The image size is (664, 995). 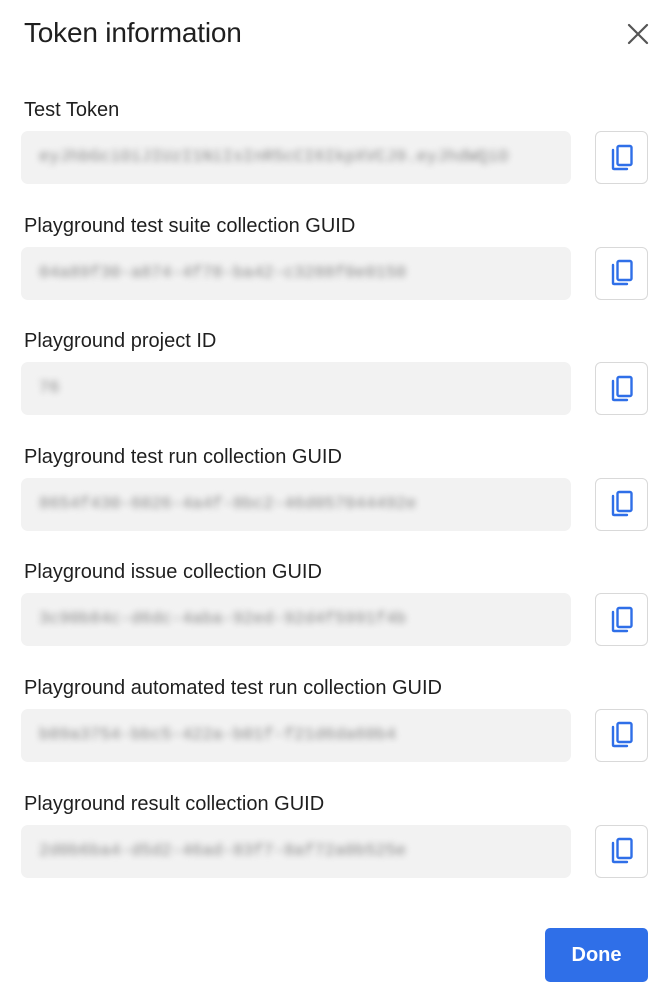 I want to click on close-icon, so click(x=638, y=34).